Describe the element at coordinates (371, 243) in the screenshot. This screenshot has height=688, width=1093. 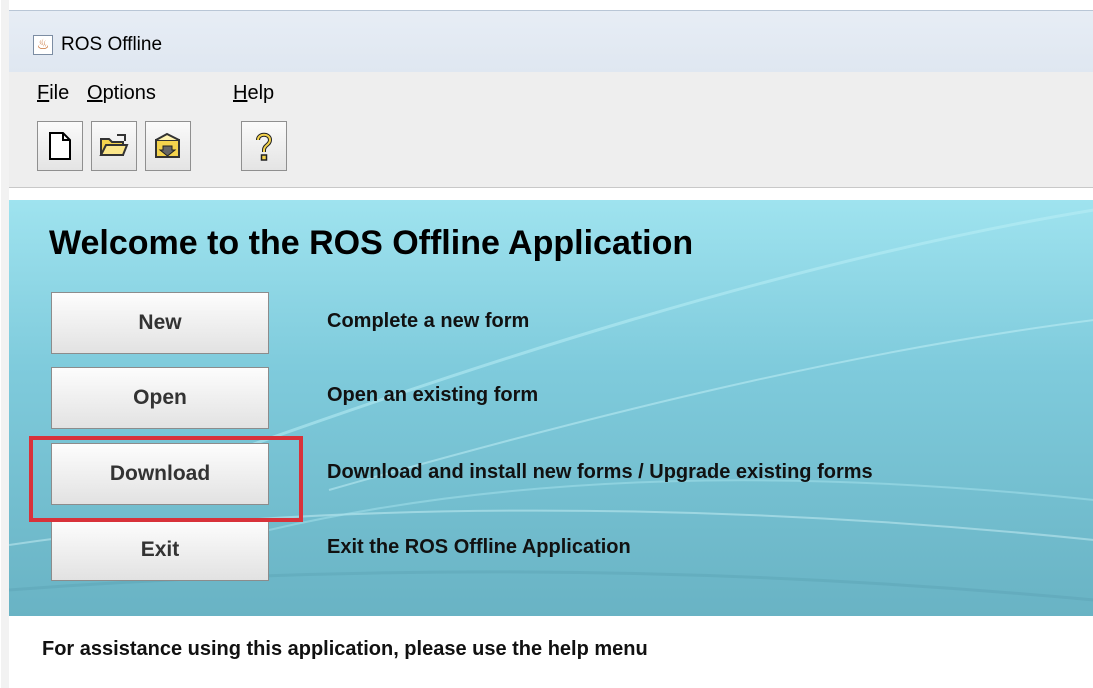
I see `welcome-heading: Welcome to the ROS Offline Application` at that location.